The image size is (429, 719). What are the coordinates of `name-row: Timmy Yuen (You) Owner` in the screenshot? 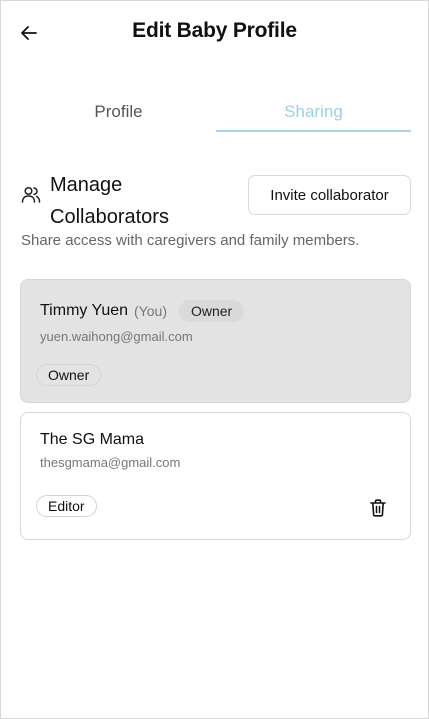 It's located at (142, 311).